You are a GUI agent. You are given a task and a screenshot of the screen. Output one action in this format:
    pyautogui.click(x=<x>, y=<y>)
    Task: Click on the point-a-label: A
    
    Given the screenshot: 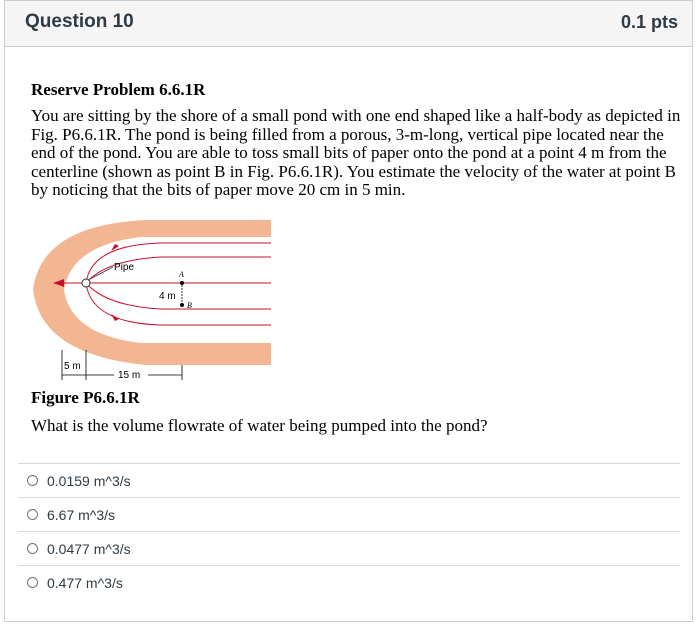 What is the action you would take?
    pyautogui.click(x=181, y=274)
    